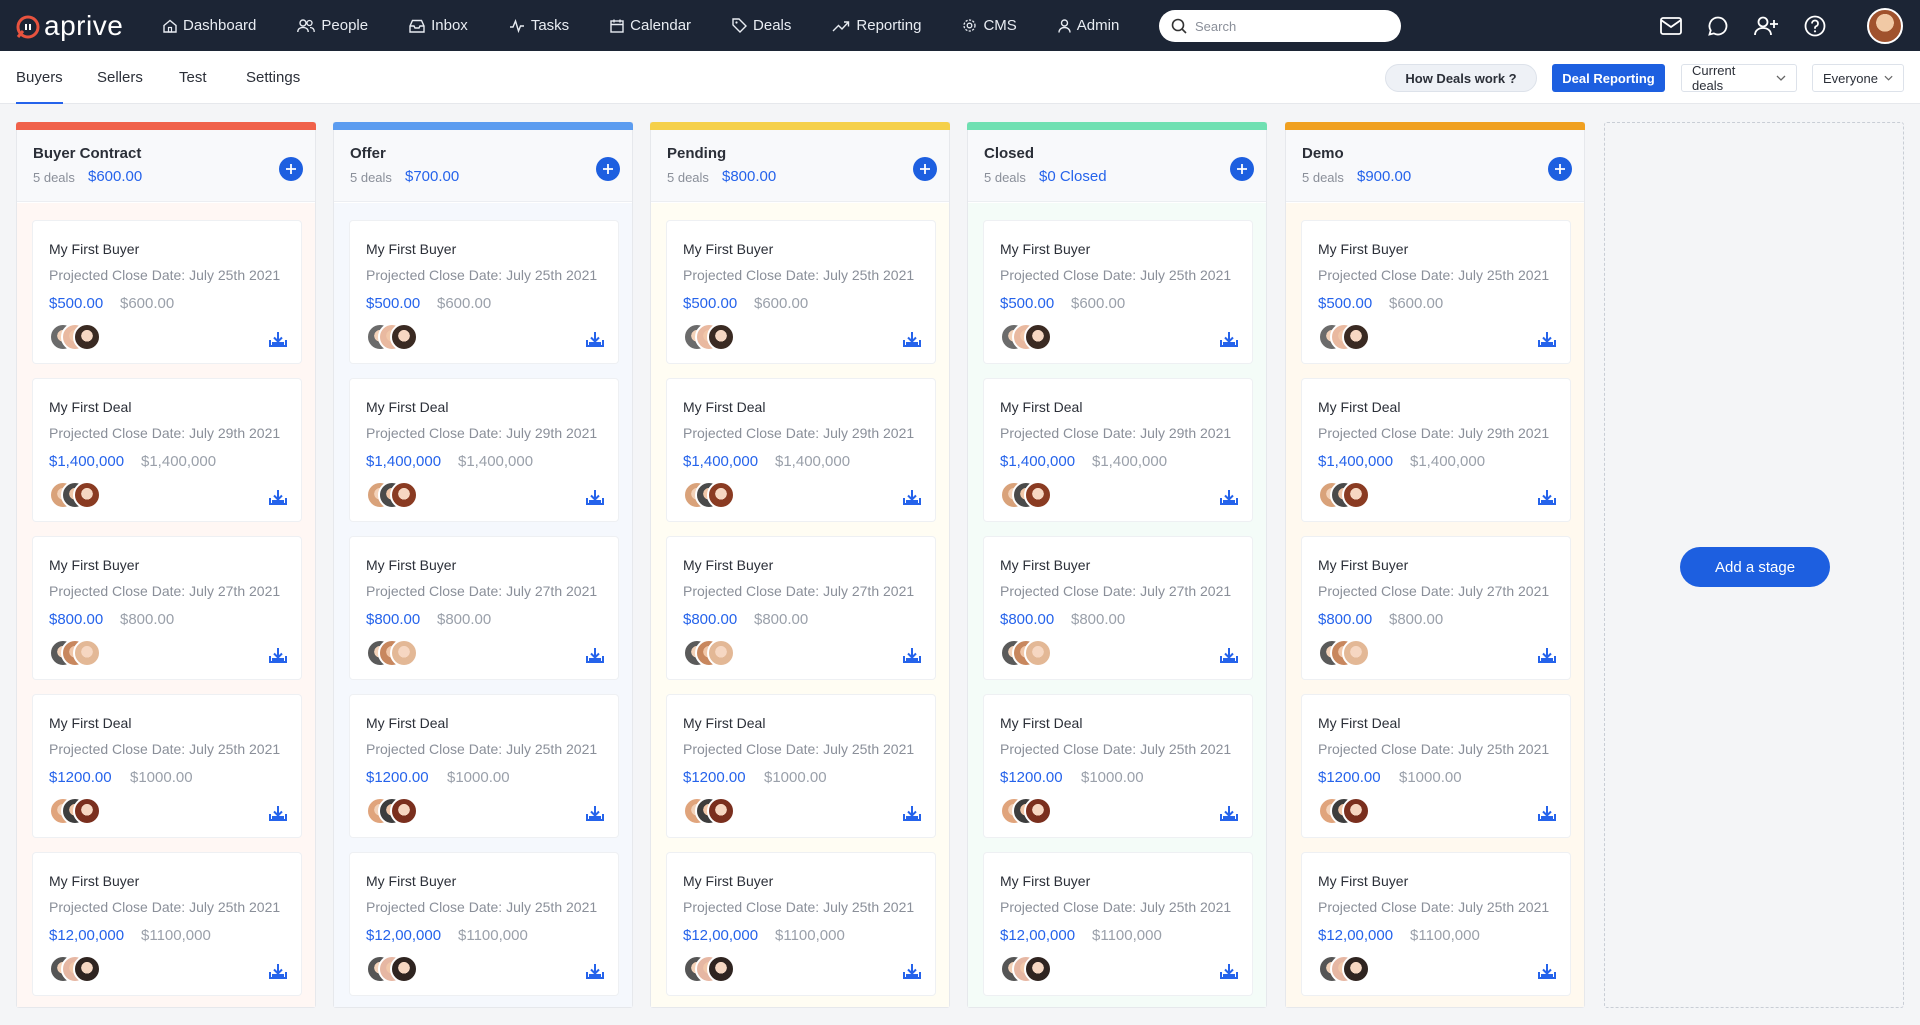 The width and height of the screenshot is (1920, 1025). I want to click on logo: aprive, so click(73, 25).